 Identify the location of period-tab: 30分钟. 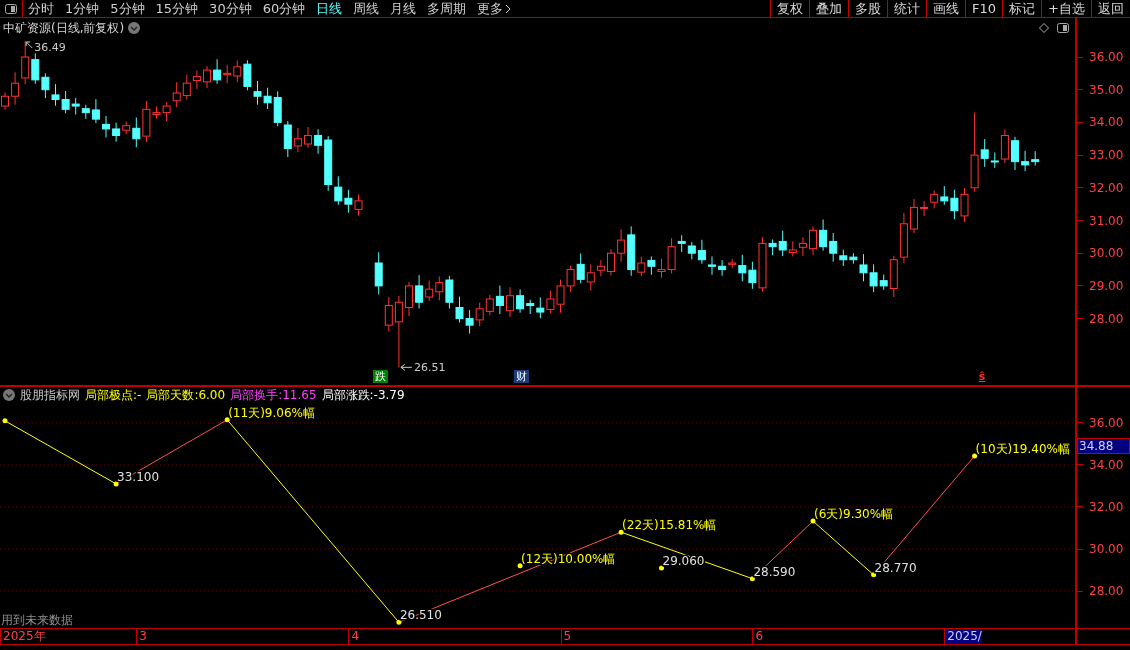
(230, 8).